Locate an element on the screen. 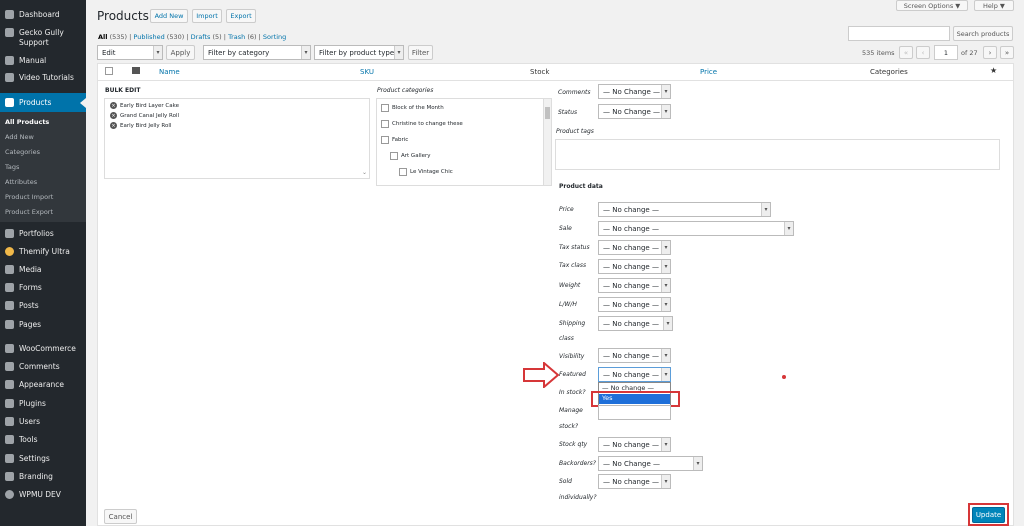 The height and width of the screenshot is (526, 1024). featured-select: — No change — ▾ is located at coordinates (634, 374).